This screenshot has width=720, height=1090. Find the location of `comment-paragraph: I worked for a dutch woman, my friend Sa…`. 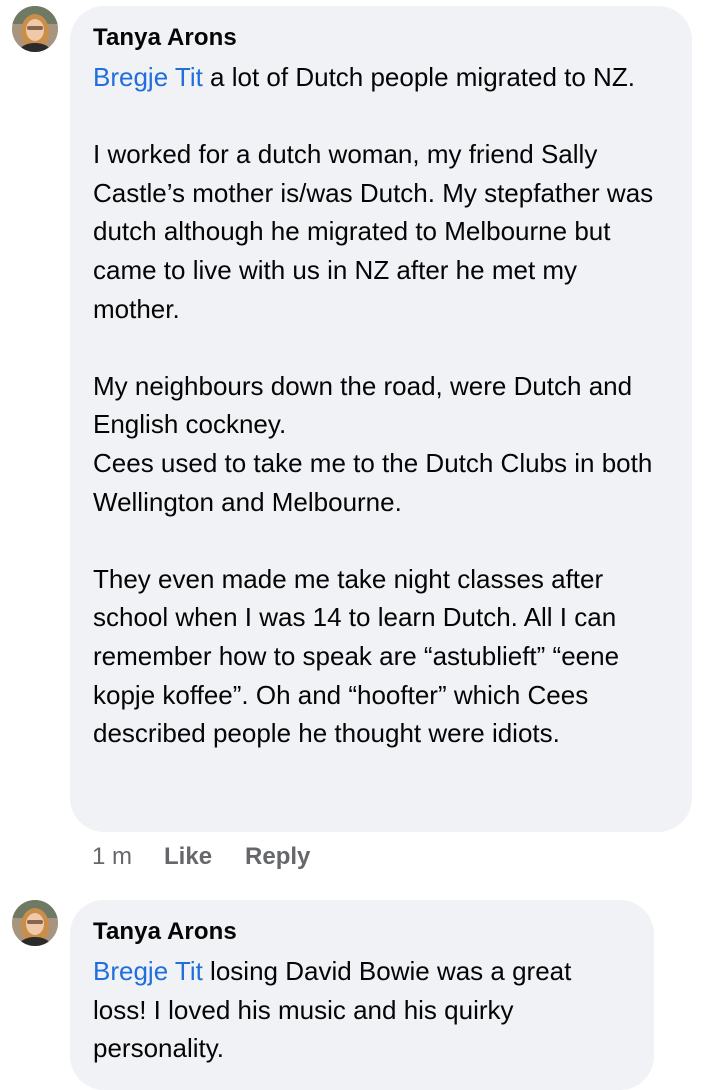

comment-paragraph: I worked for a dutch woman, my friend Sa… is located at coordinates (373, 231).